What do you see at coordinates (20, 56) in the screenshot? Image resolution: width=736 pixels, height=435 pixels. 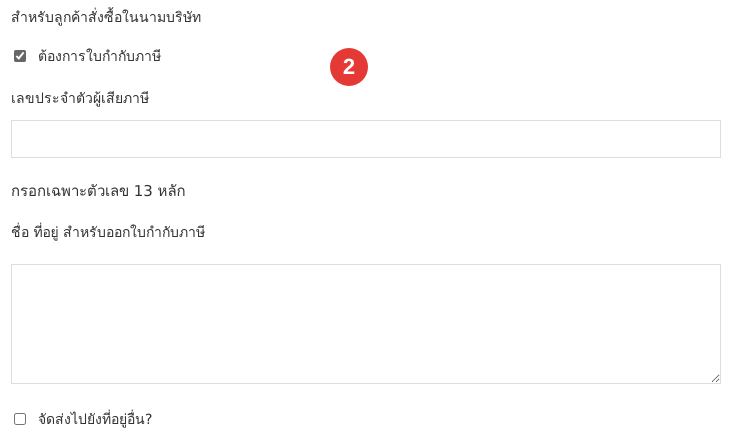 I see `invoice-checkbox` at bounding box center [20, 56].